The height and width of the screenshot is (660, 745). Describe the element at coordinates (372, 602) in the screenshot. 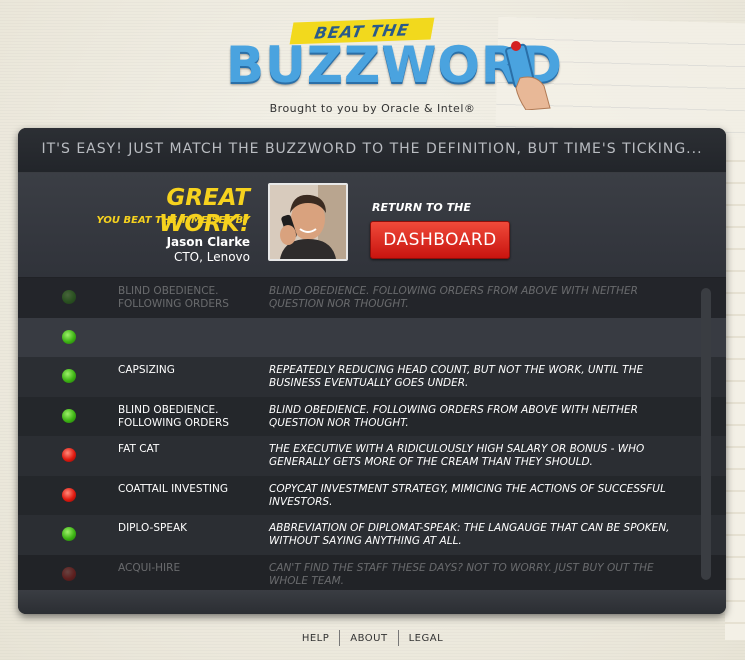

I see `panel-bottom-bar` at that location.